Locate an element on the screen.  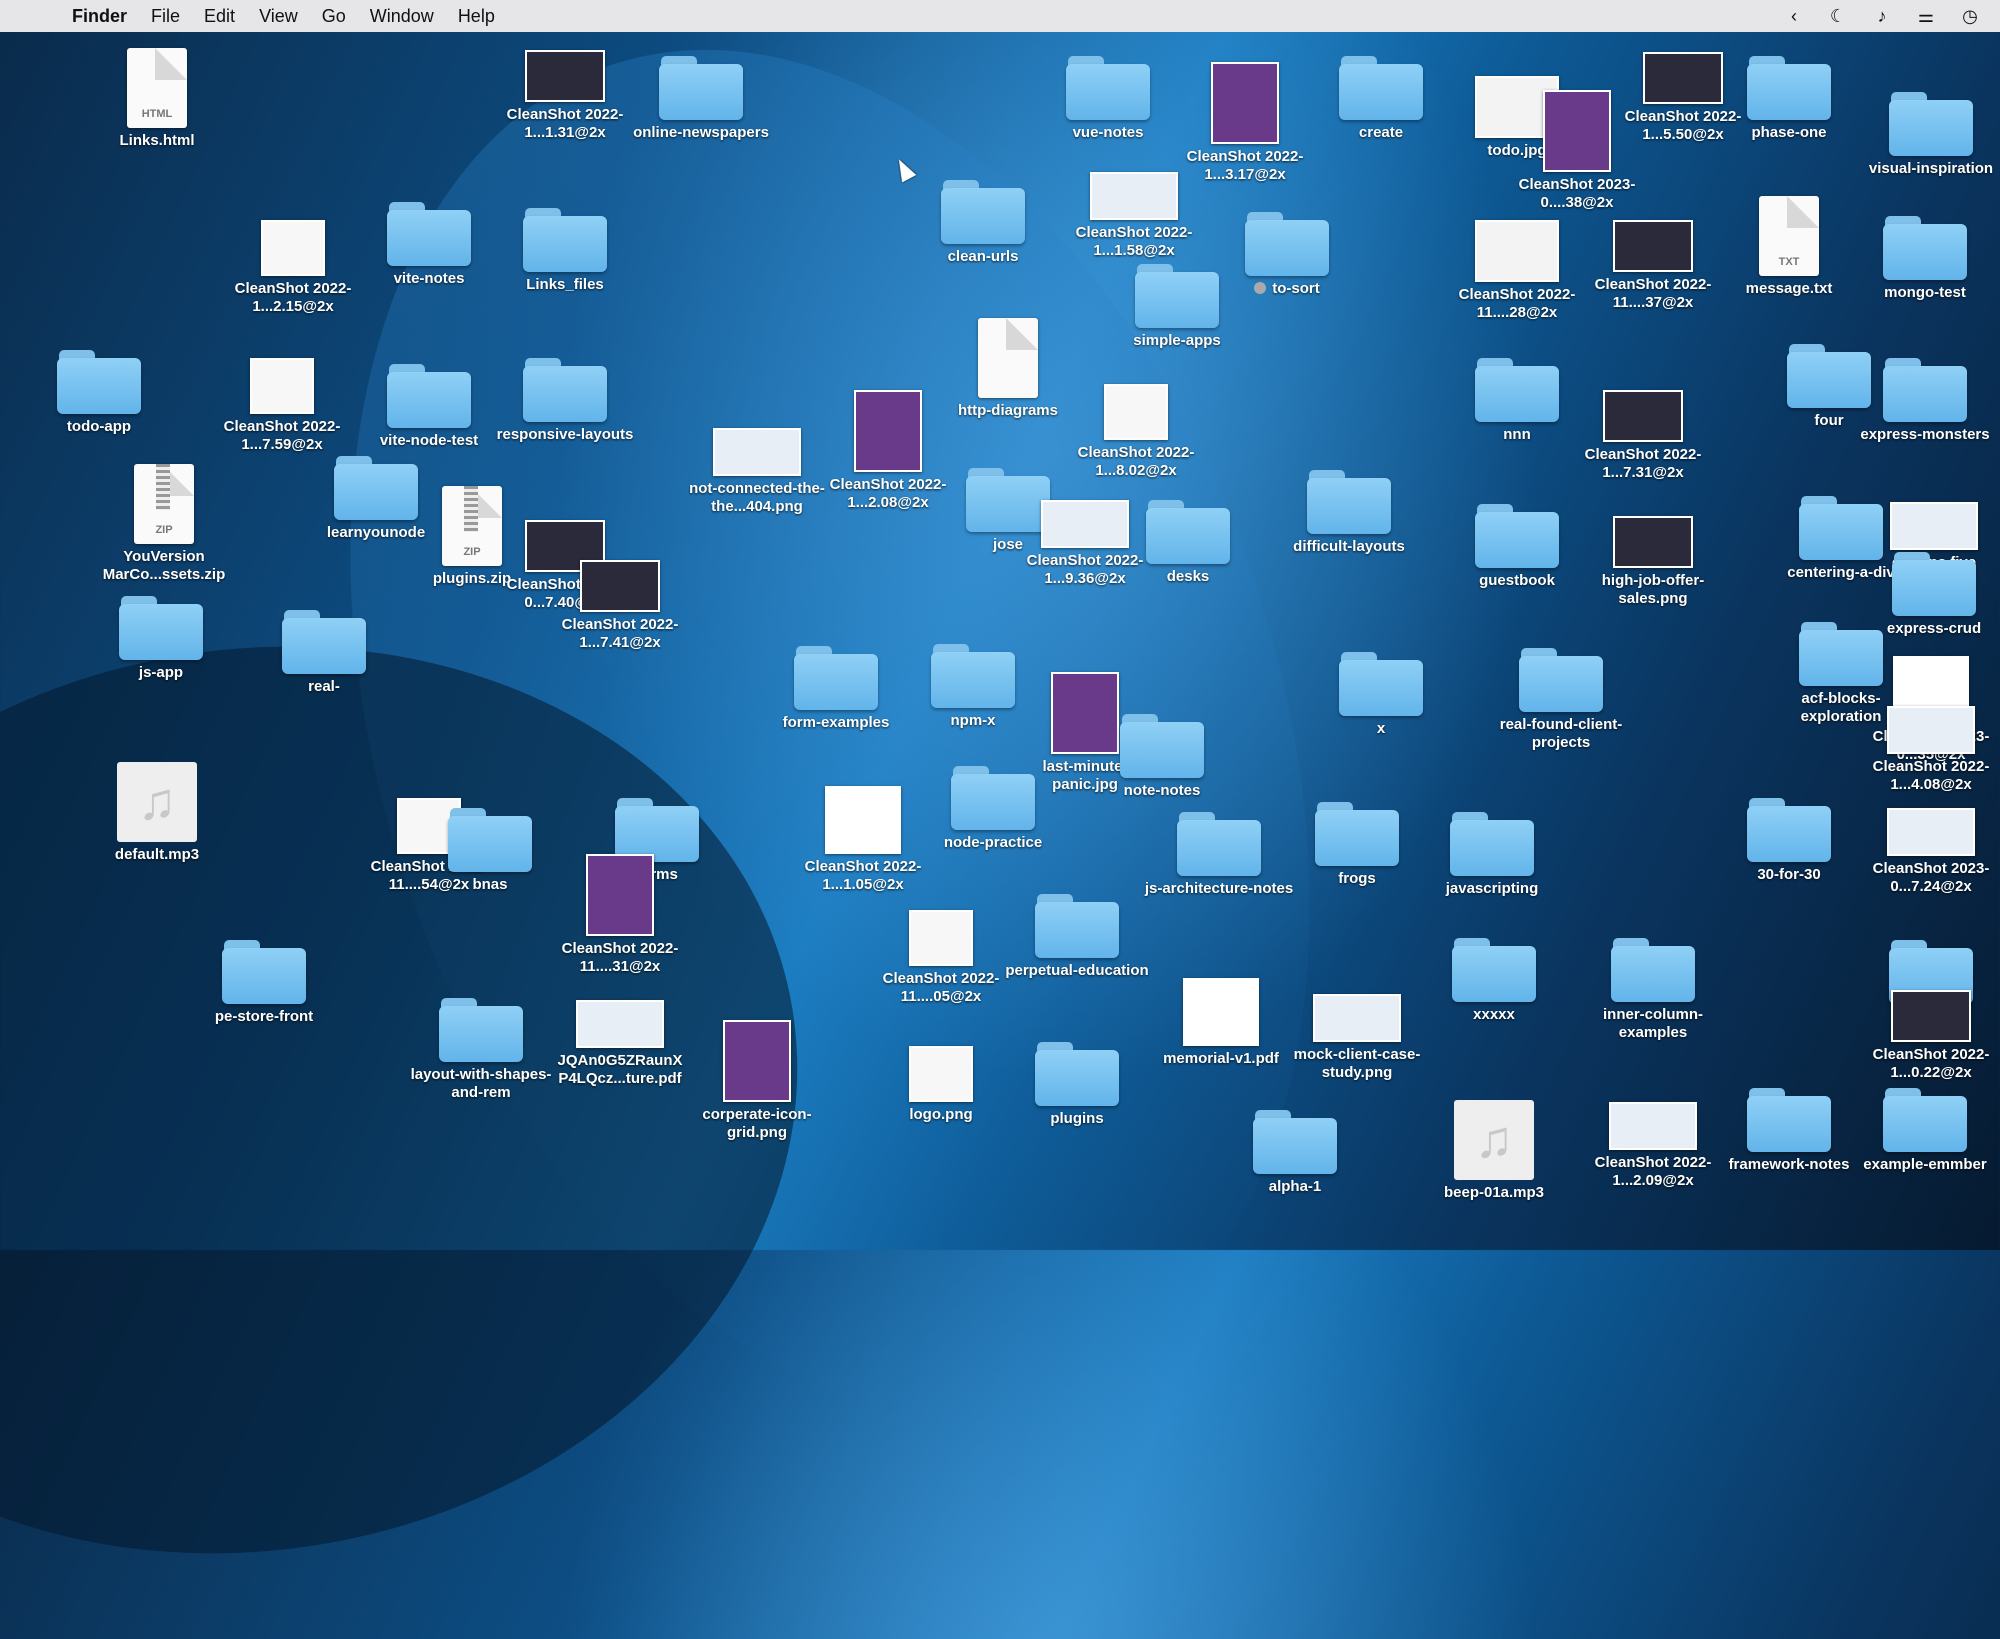
desktop-item-cleanshot-2022-1-7-59-2x: CleanShot 2022-1...7.59@2x is located at coordinates (282, 406).